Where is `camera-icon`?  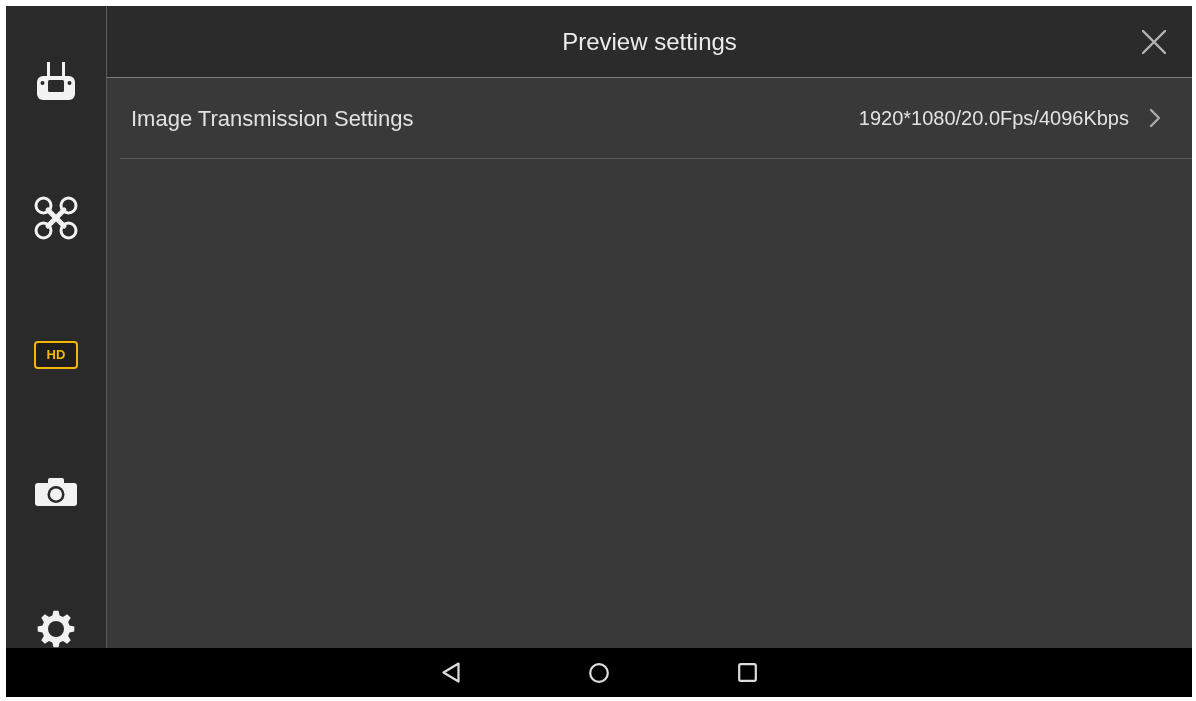
camera-icon is located at coordinates (56, 491).